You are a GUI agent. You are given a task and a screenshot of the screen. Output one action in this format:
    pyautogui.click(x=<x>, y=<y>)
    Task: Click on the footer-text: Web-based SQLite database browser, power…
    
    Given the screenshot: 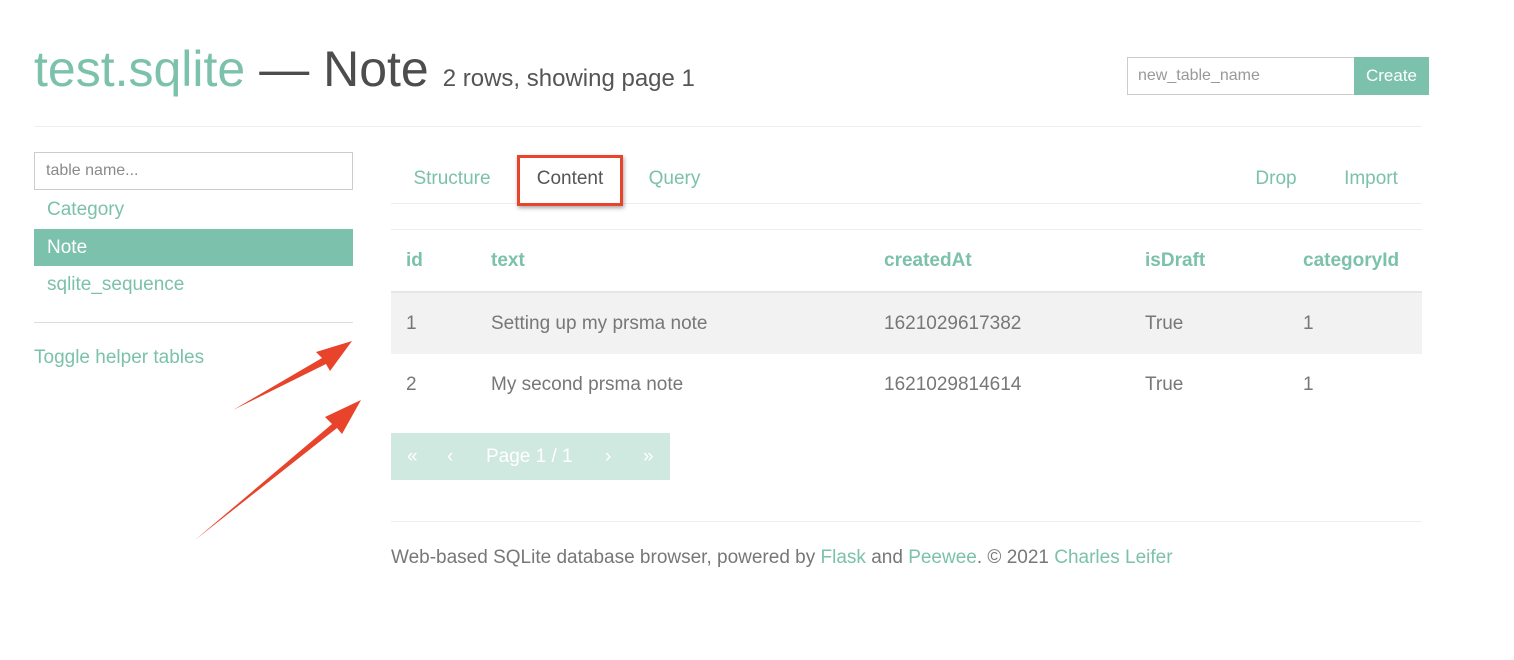 What is the action you would take?
    pyautogui.click(x=606, y=557)
    